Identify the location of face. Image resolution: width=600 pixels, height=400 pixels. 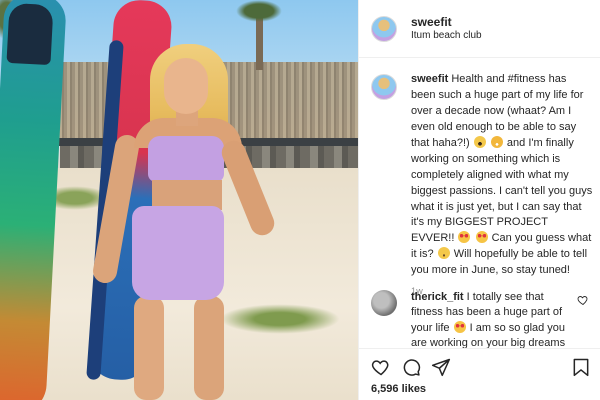
(186, 86).